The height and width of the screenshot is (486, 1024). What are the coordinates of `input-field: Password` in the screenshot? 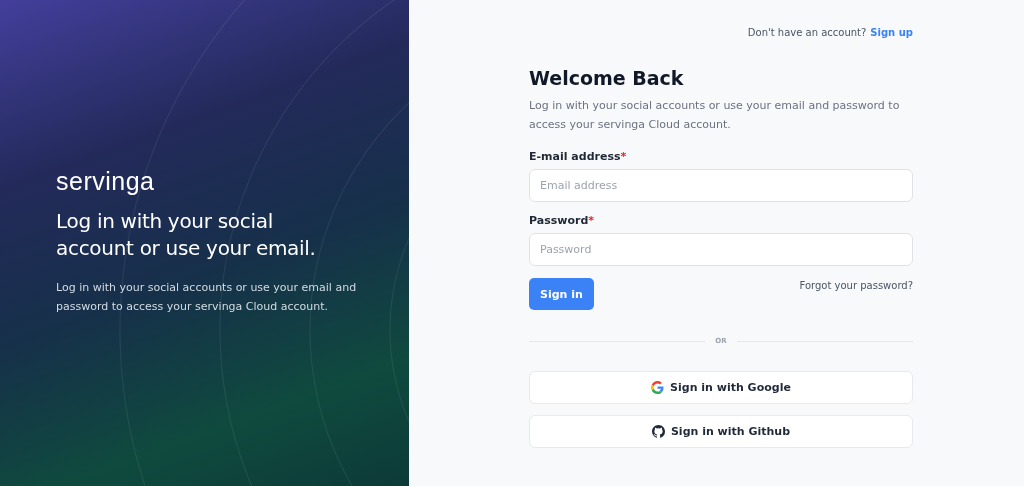 It's located at (721, 249).